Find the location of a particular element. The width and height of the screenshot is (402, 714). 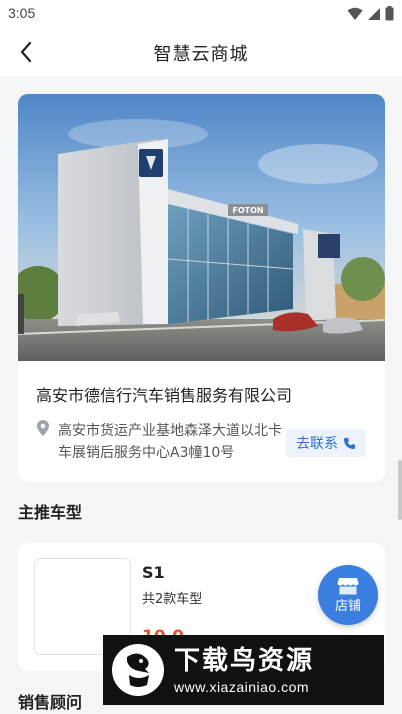

wifi-icon is located at coordinates (355, 13).